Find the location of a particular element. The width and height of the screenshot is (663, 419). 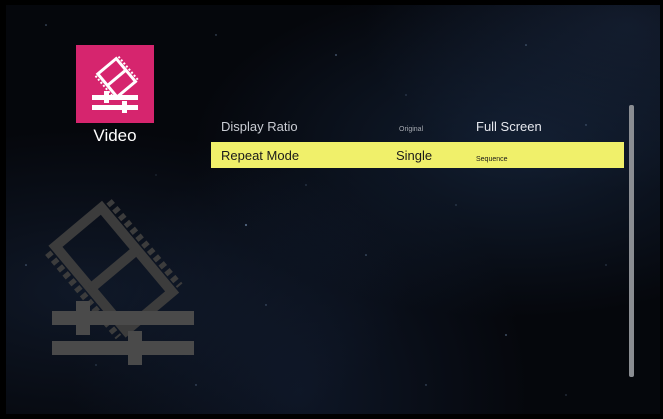

setting-name: Display Ratio is located at coordinates (259, 126).